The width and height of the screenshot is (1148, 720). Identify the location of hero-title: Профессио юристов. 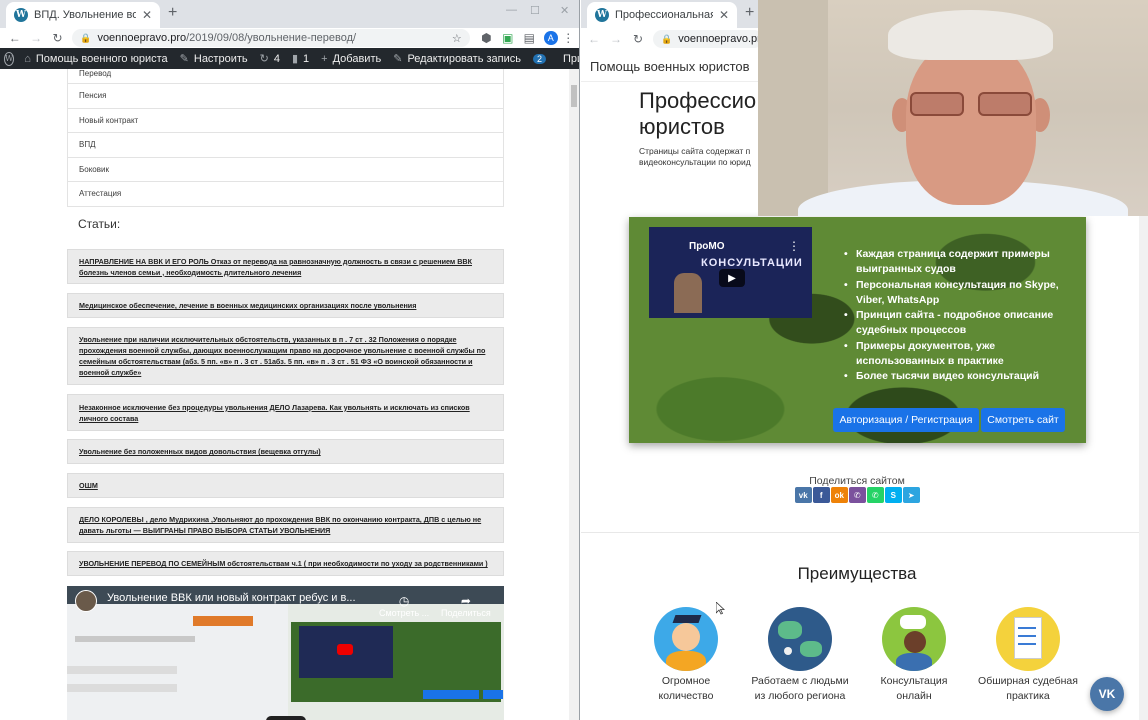
(697, 114).